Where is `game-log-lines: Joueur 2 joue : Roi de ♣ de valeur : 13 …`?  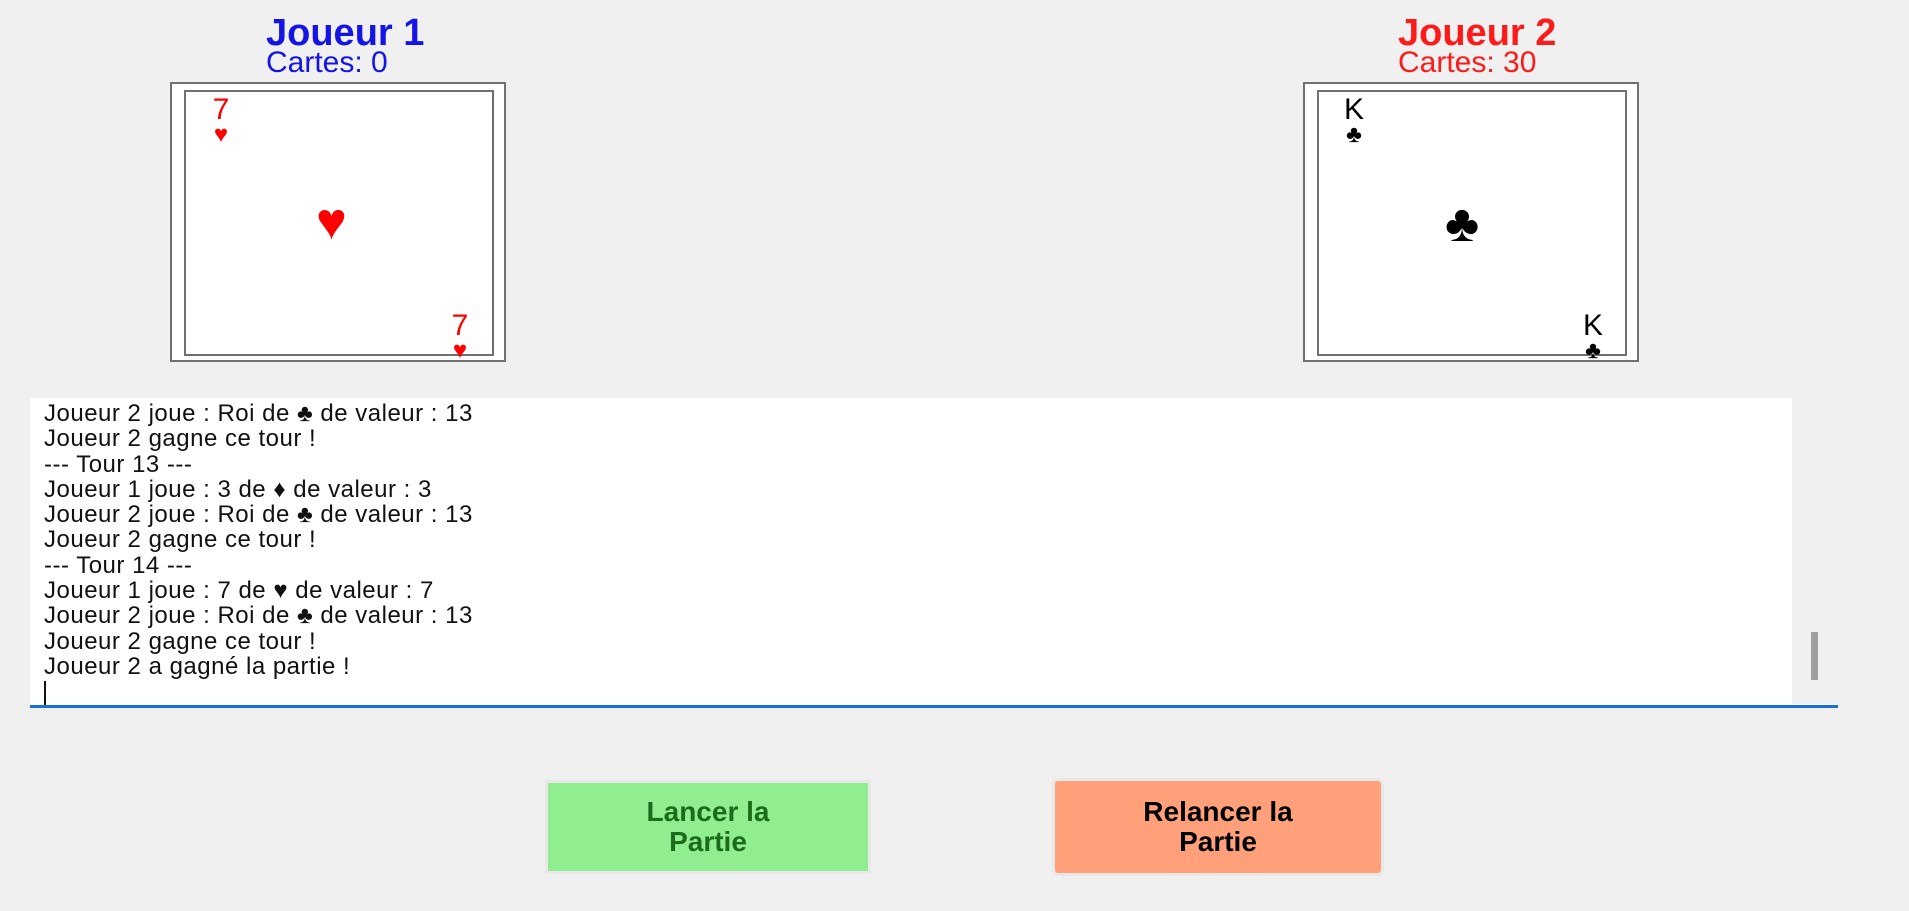 game-log-lines: Joueur 2 joue : Roi de ♣ de valeur : 13 … is located at coordinates (258, 553).